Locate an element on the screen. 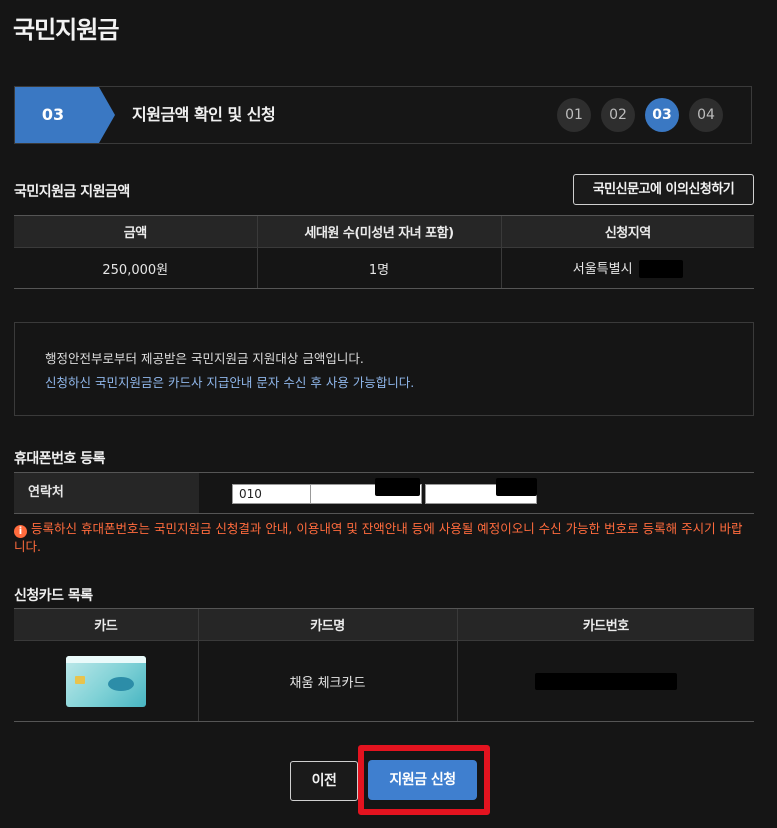  redacted-card-number is located at coordinates (605, 681).